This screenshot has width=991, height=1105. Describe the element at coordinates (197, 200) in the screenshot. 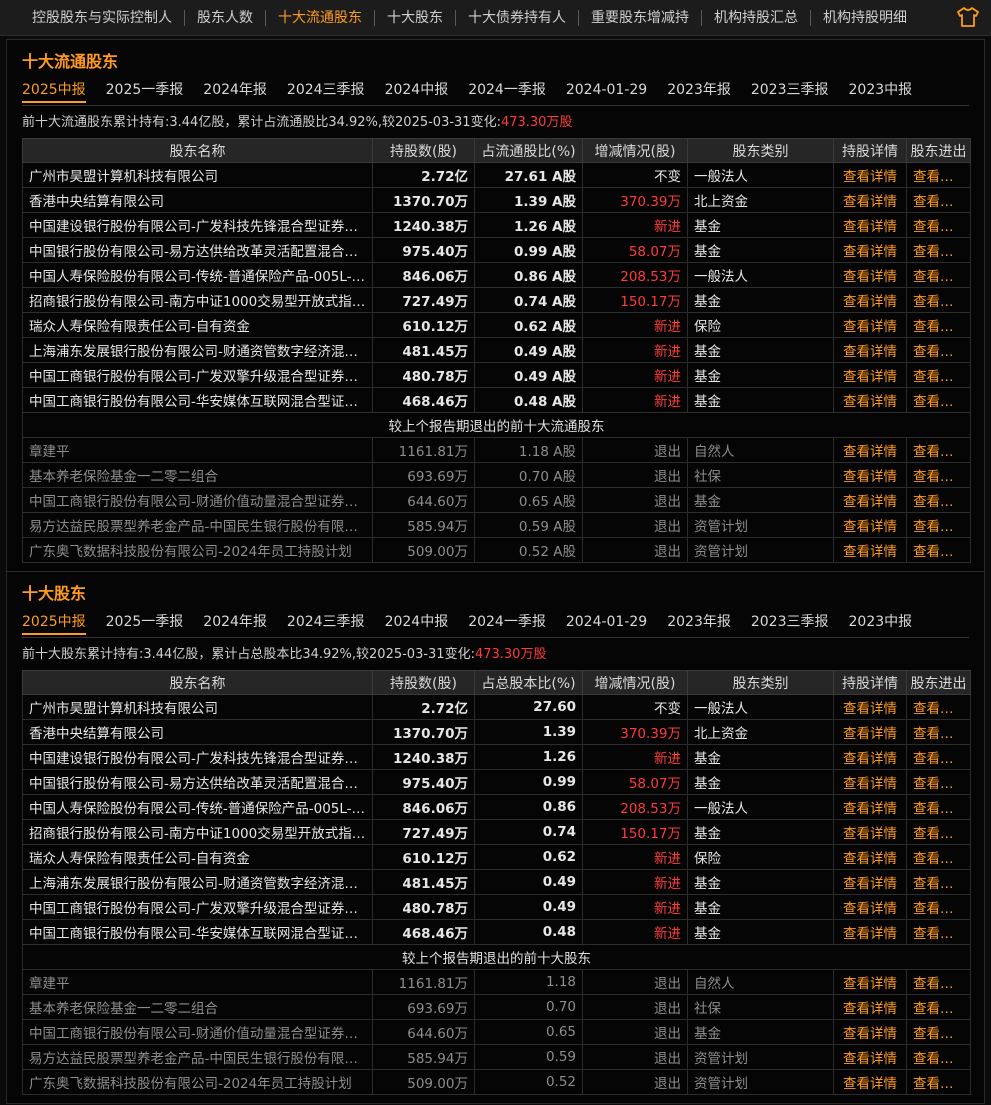

I see `cell-name: 香港中央结算有限公司` at that location.